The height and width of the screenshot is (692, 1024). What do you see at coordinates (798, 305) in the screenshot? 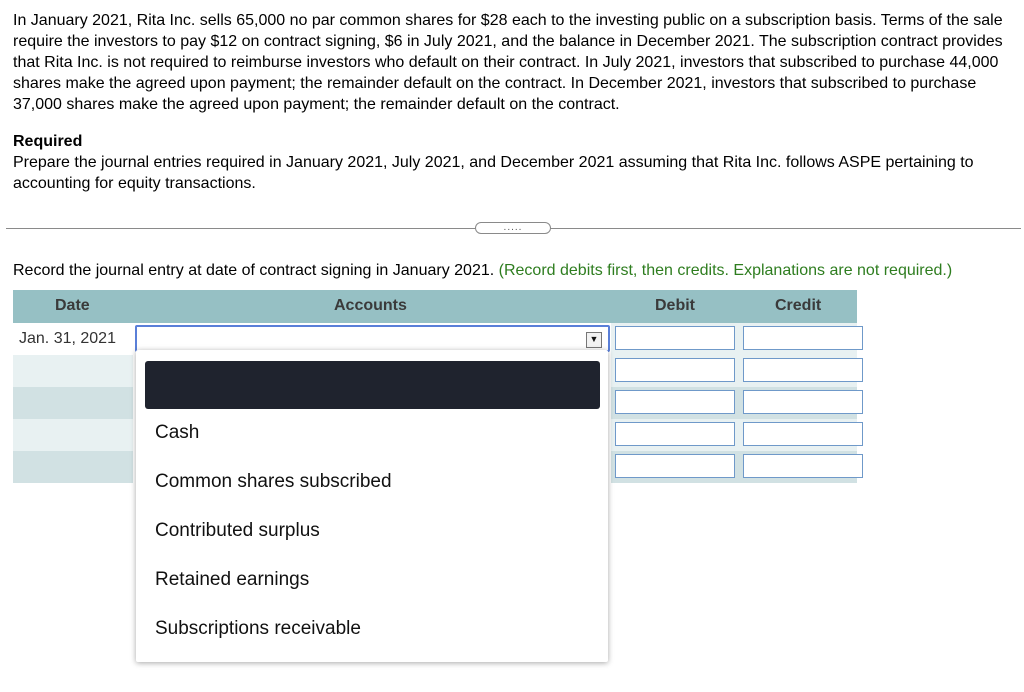
I see `header-credit: Credit` at bounding box center [798, 305].